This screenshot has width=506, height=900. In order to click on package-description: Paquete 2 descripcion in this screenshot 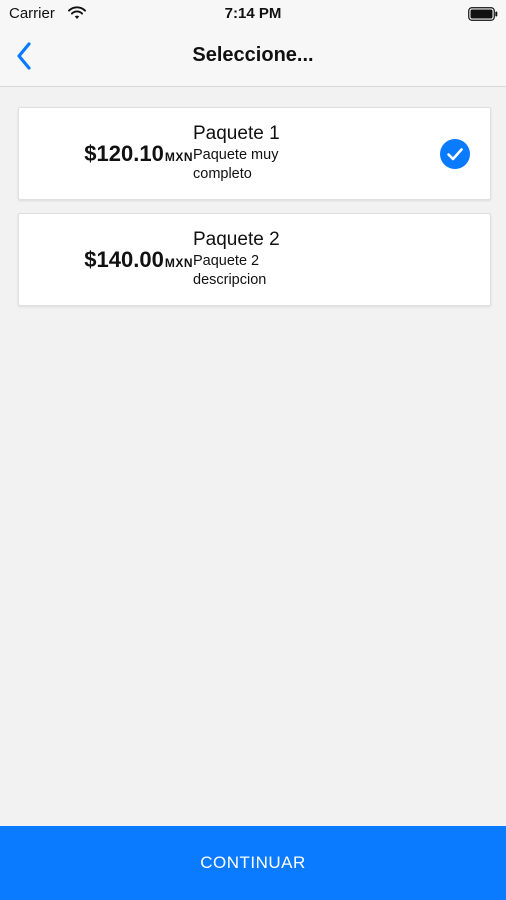, I will do `click(230, 270)`.